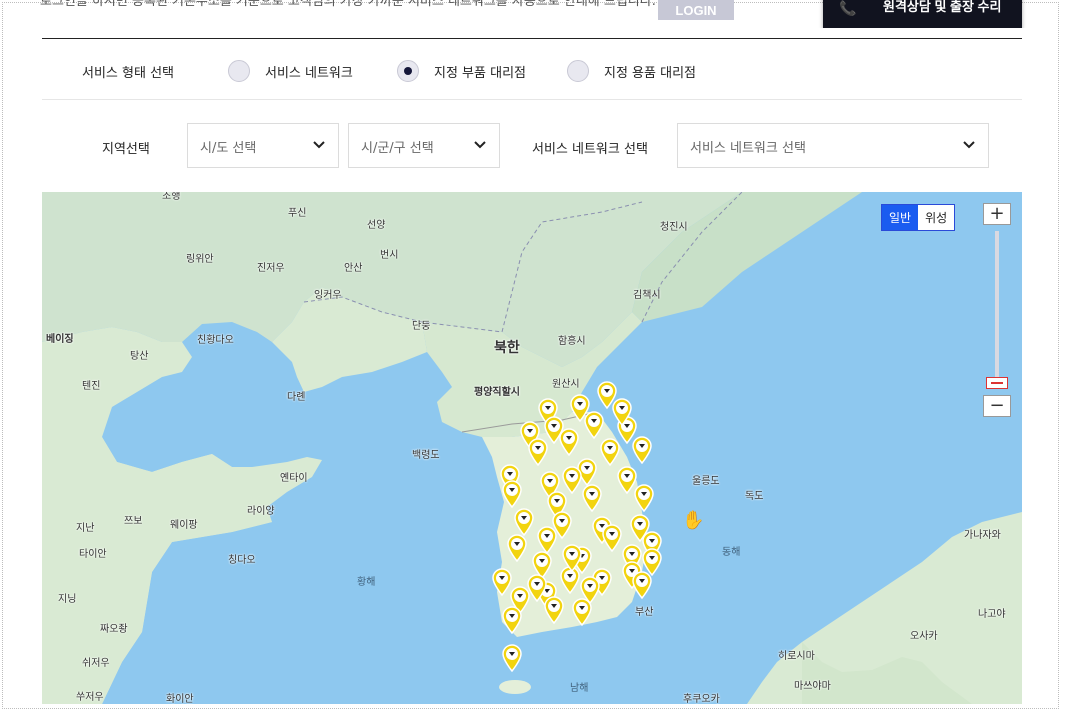 This screenshot has width=1065, height=713. I want to click on place-label: 가나자와, so click(982, 535).